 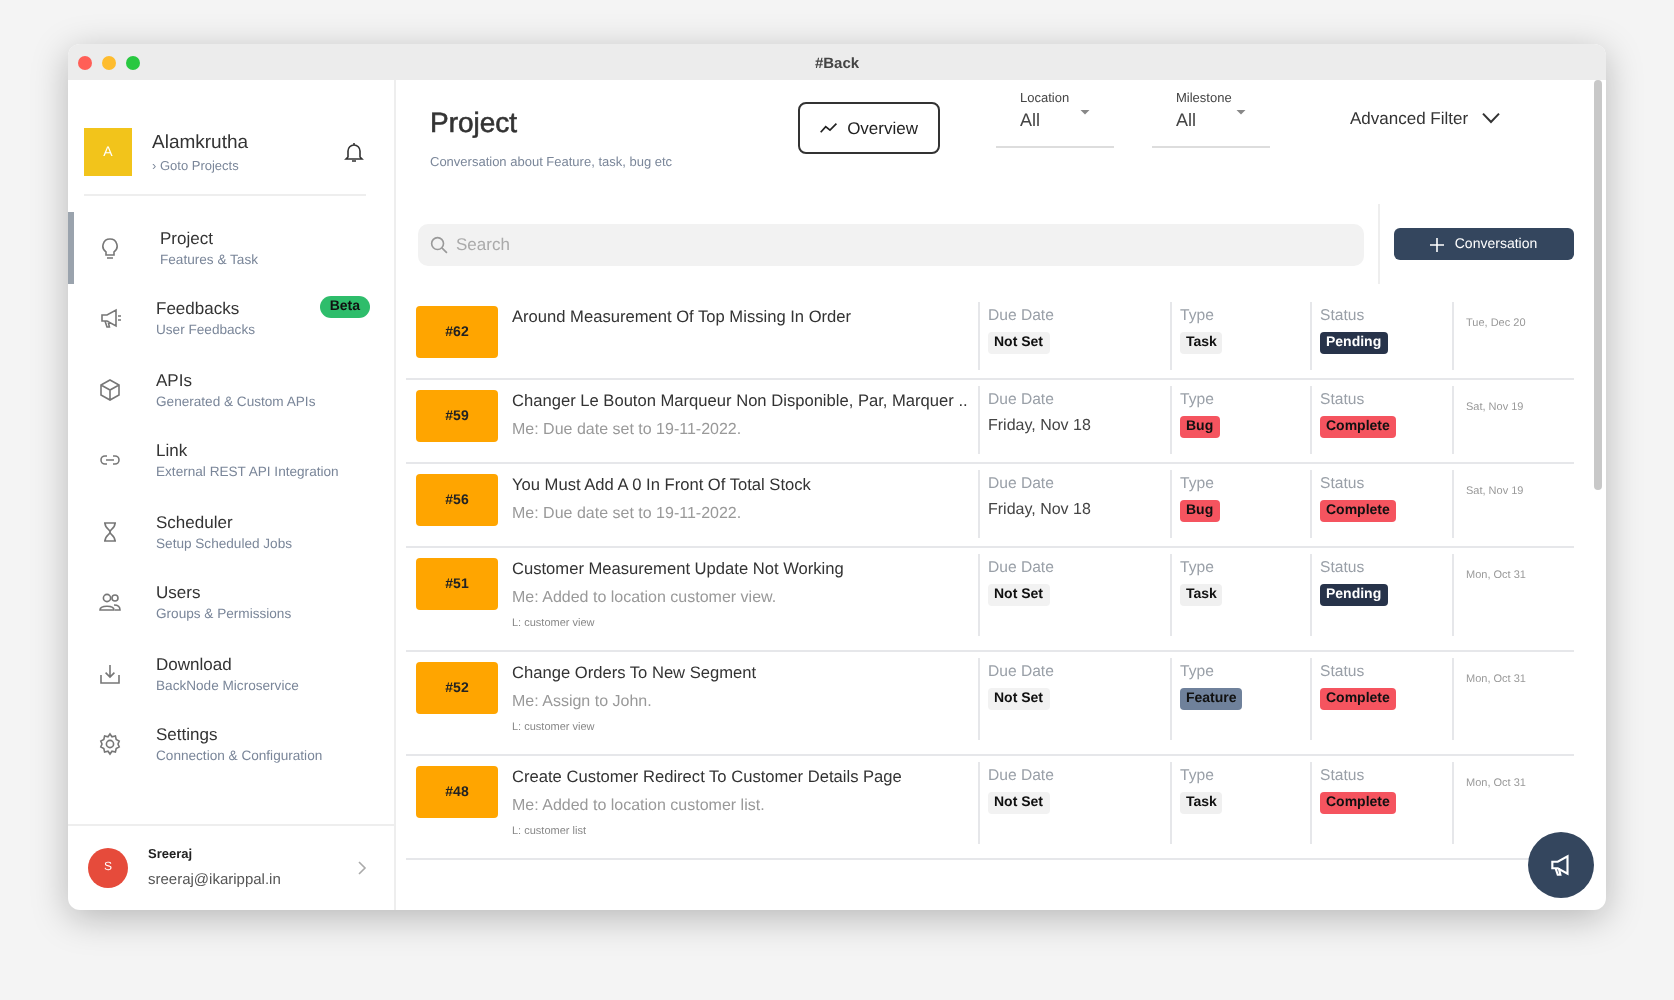 I want to click on nav-title: Link, so click(x=172, y=450).